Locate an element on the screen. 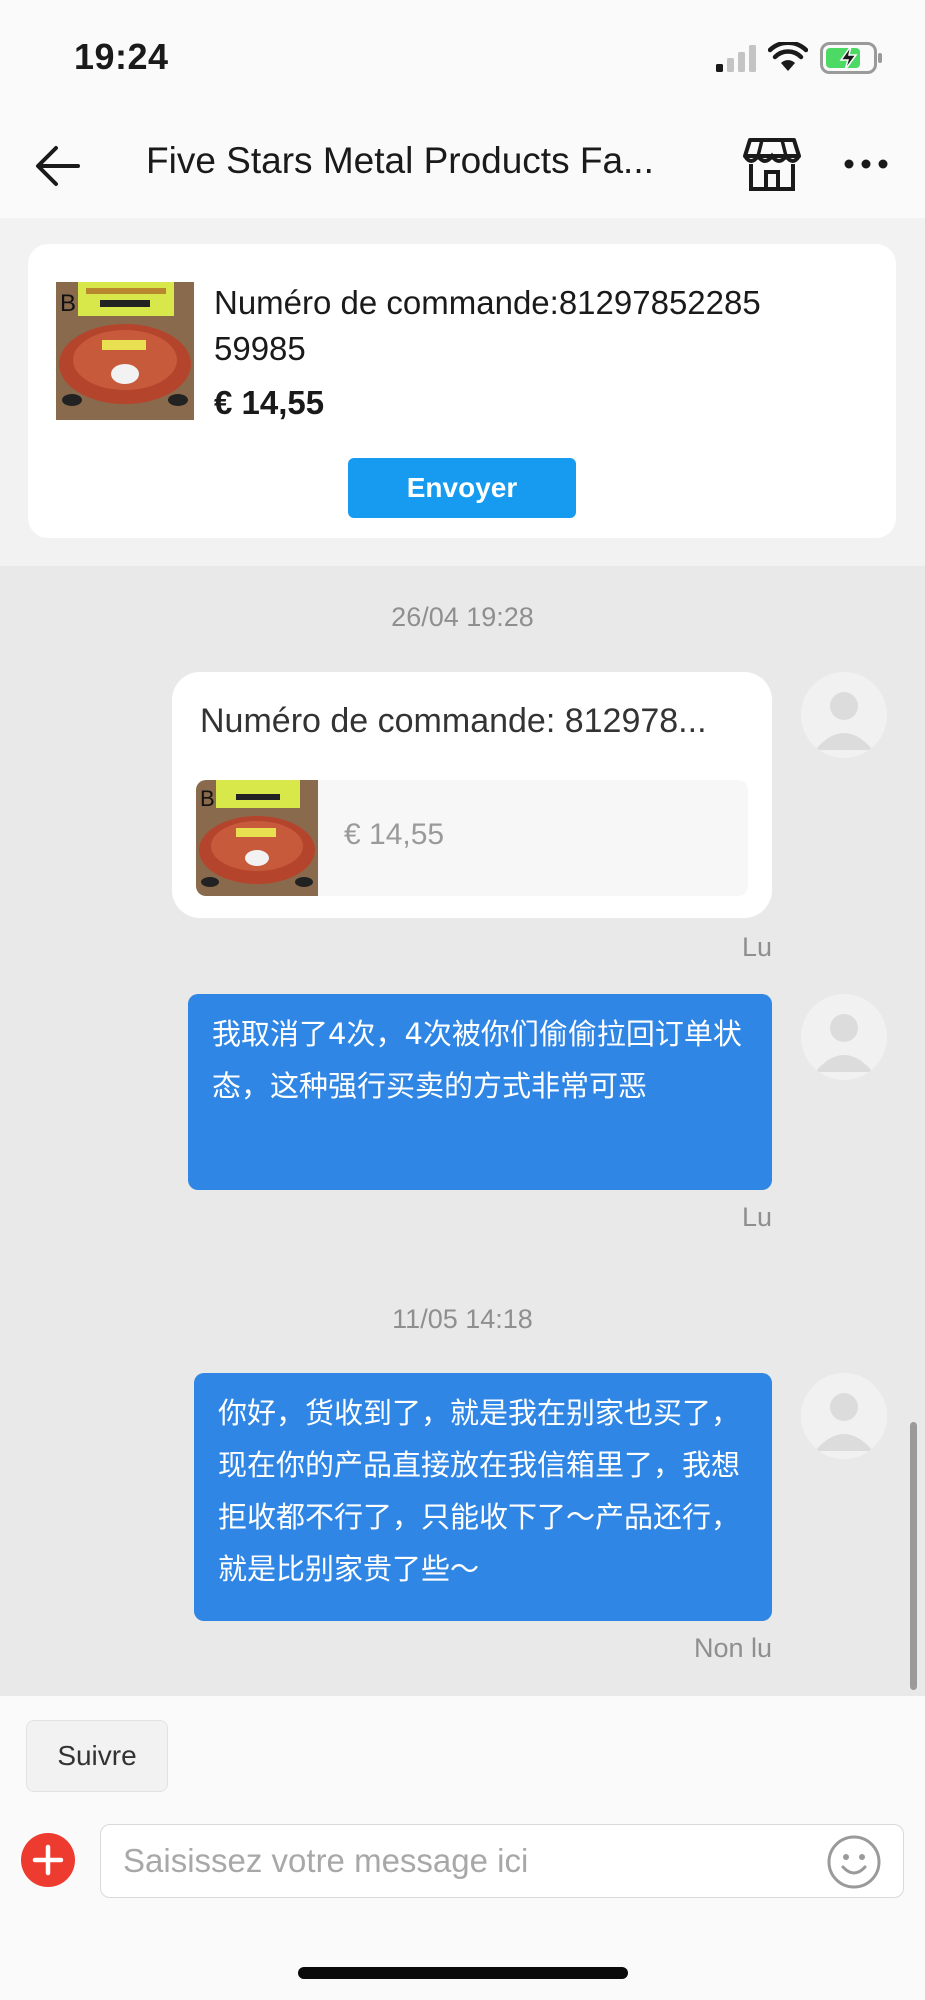 The height and width of the screenshot is (2000, 925). follow-button: Suivre is located at coordinates (97, 1756).